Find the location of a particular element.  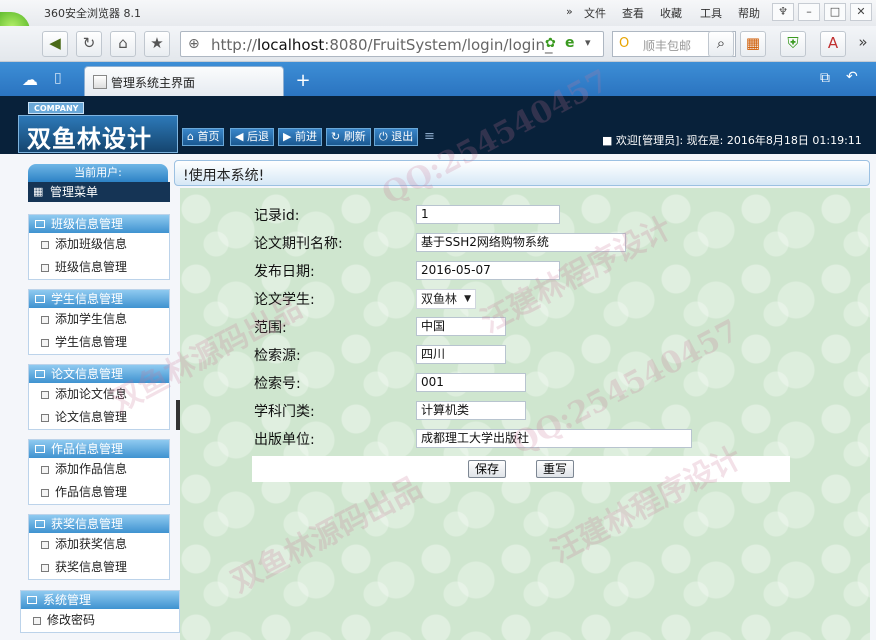

search-button-icon: ⌕ is located at coordinates (721, 44).